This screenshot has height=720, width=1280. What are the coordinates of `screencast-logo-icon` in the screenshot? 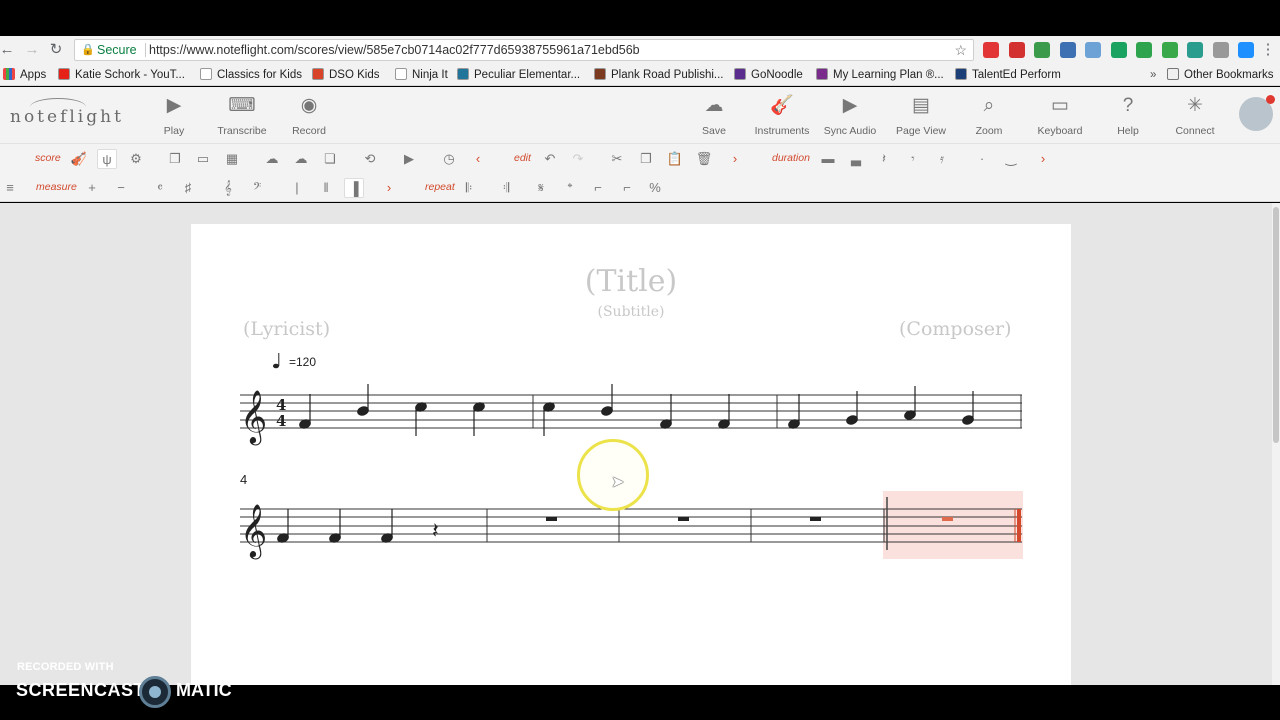 It's located at (155, 692).